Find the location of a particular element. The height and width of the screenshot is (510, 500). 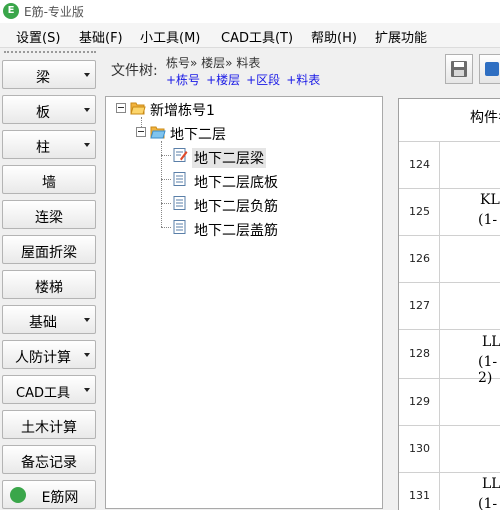

folder-icon is located at coordinates (492, 69).